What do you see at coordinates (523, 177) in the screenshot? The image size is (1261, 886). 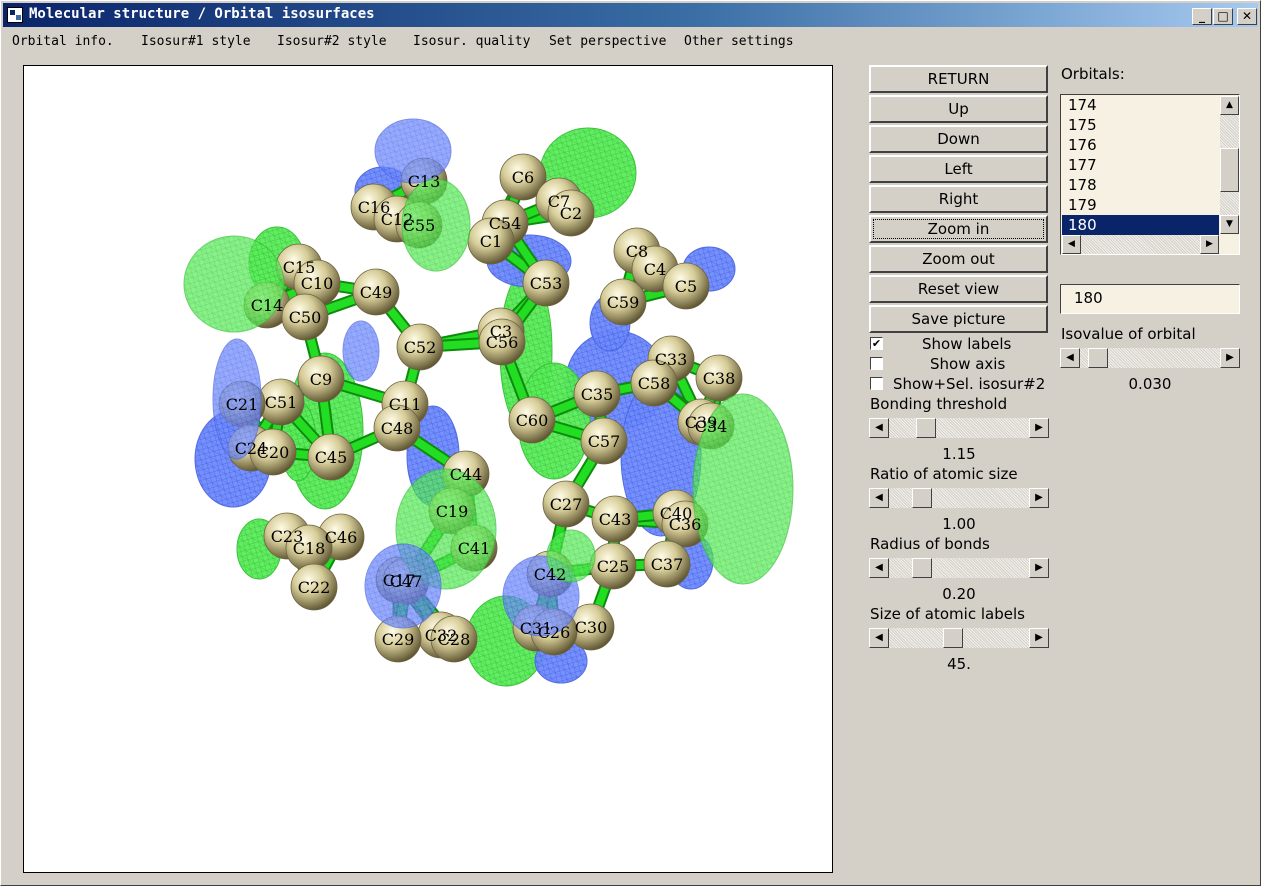 I see `atom-label: C6` at bounding box center [523, 177].